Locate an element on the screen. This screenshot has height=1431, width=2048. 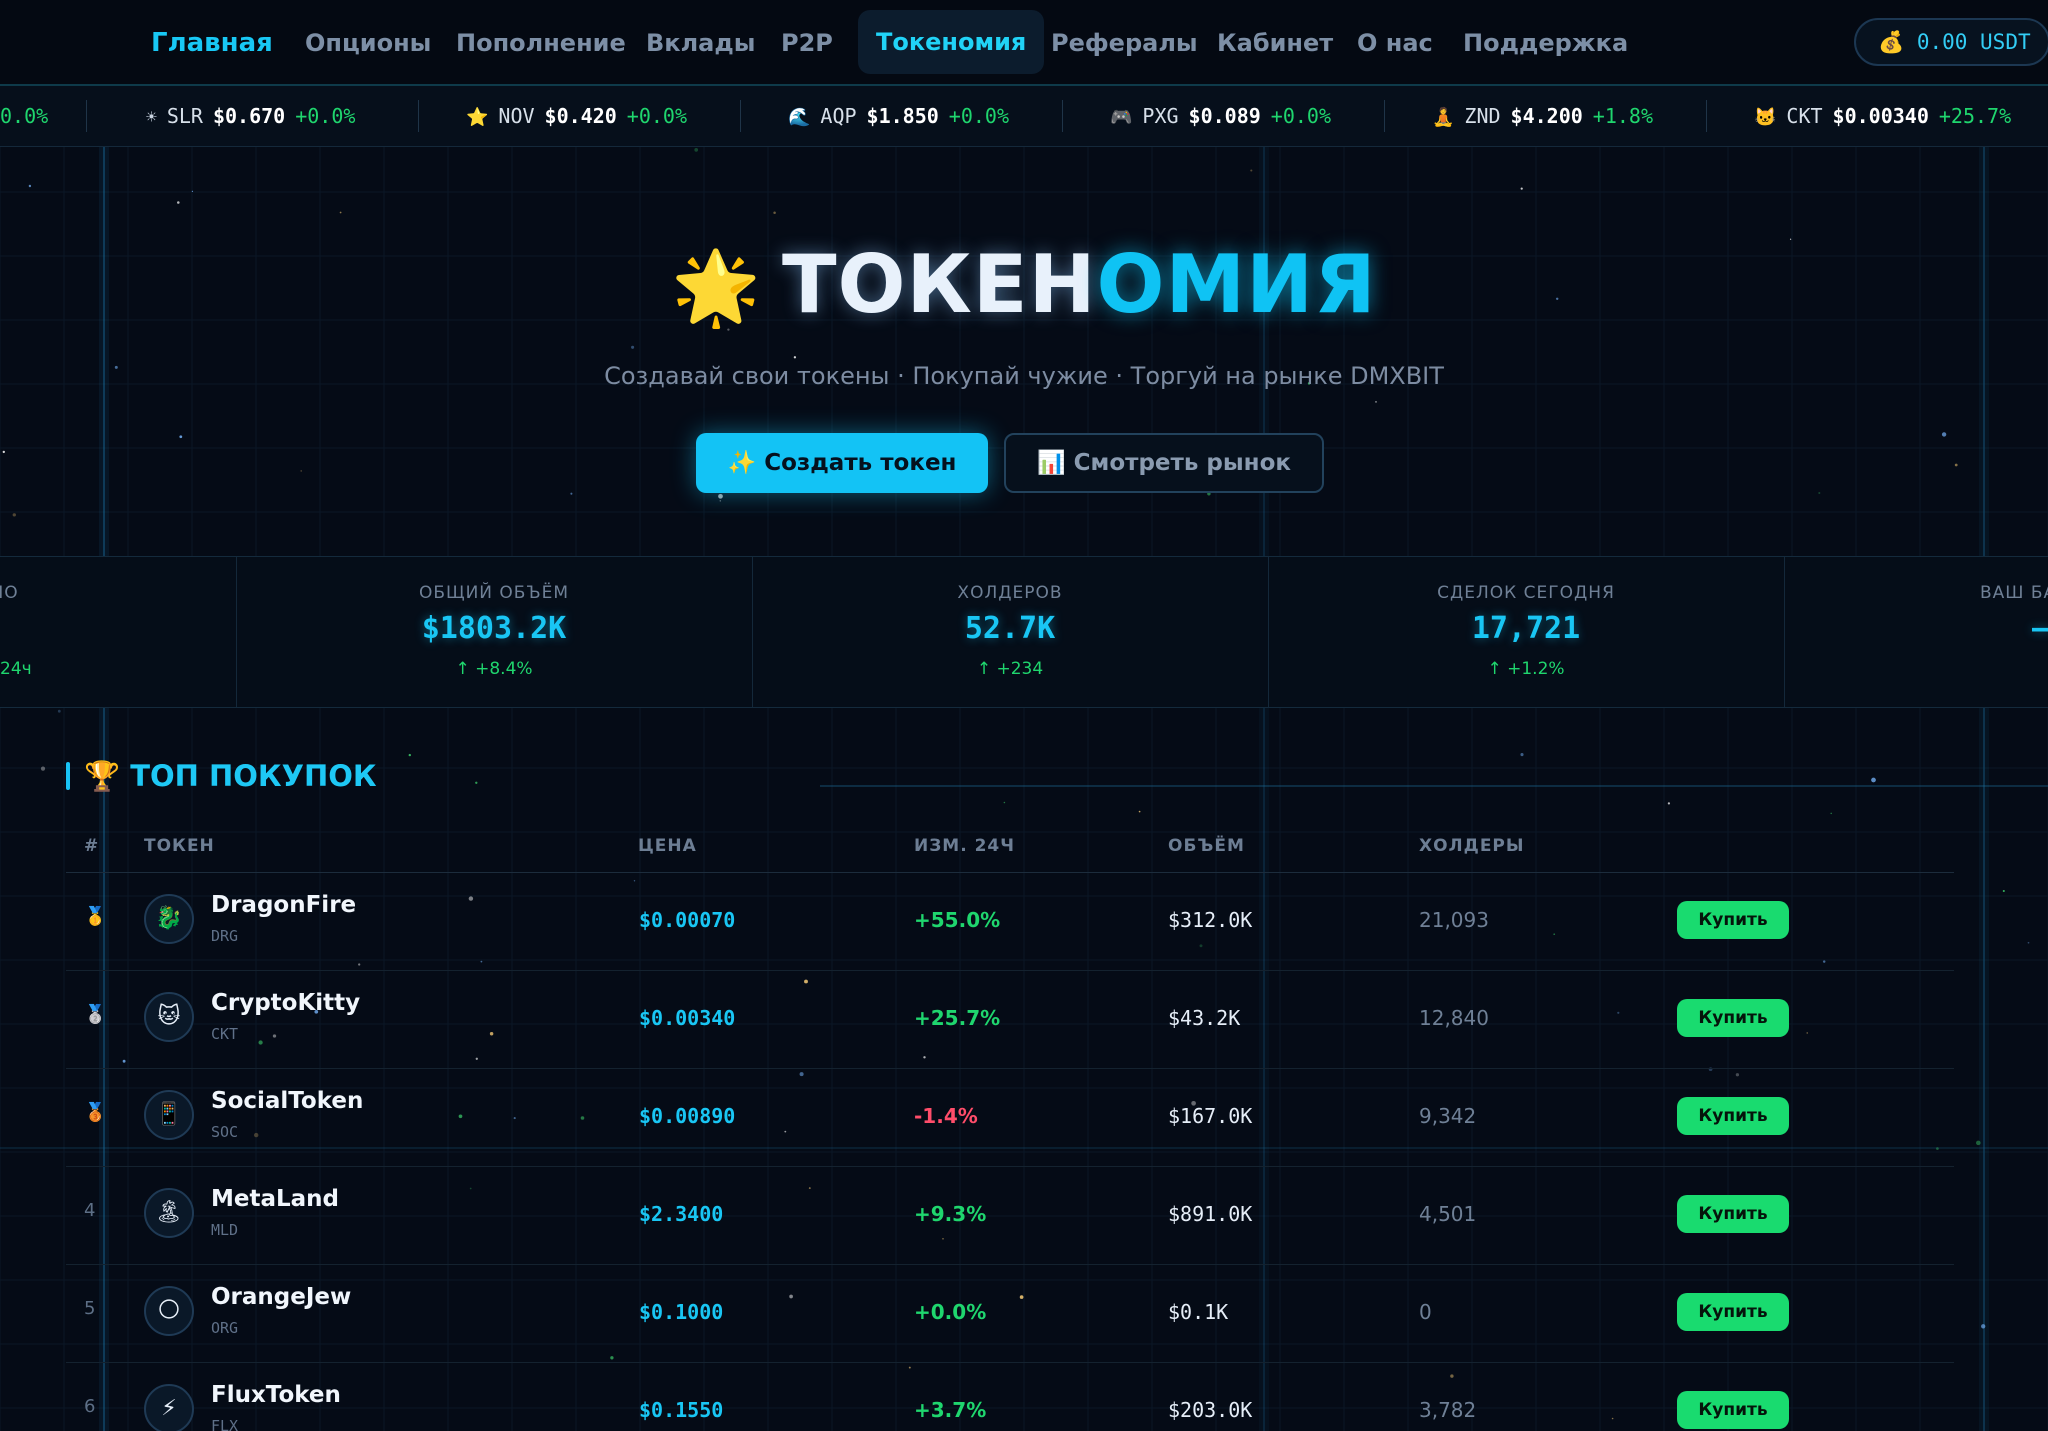
gamepad-icon: 🎮 is located at coordinates (1121, 117).